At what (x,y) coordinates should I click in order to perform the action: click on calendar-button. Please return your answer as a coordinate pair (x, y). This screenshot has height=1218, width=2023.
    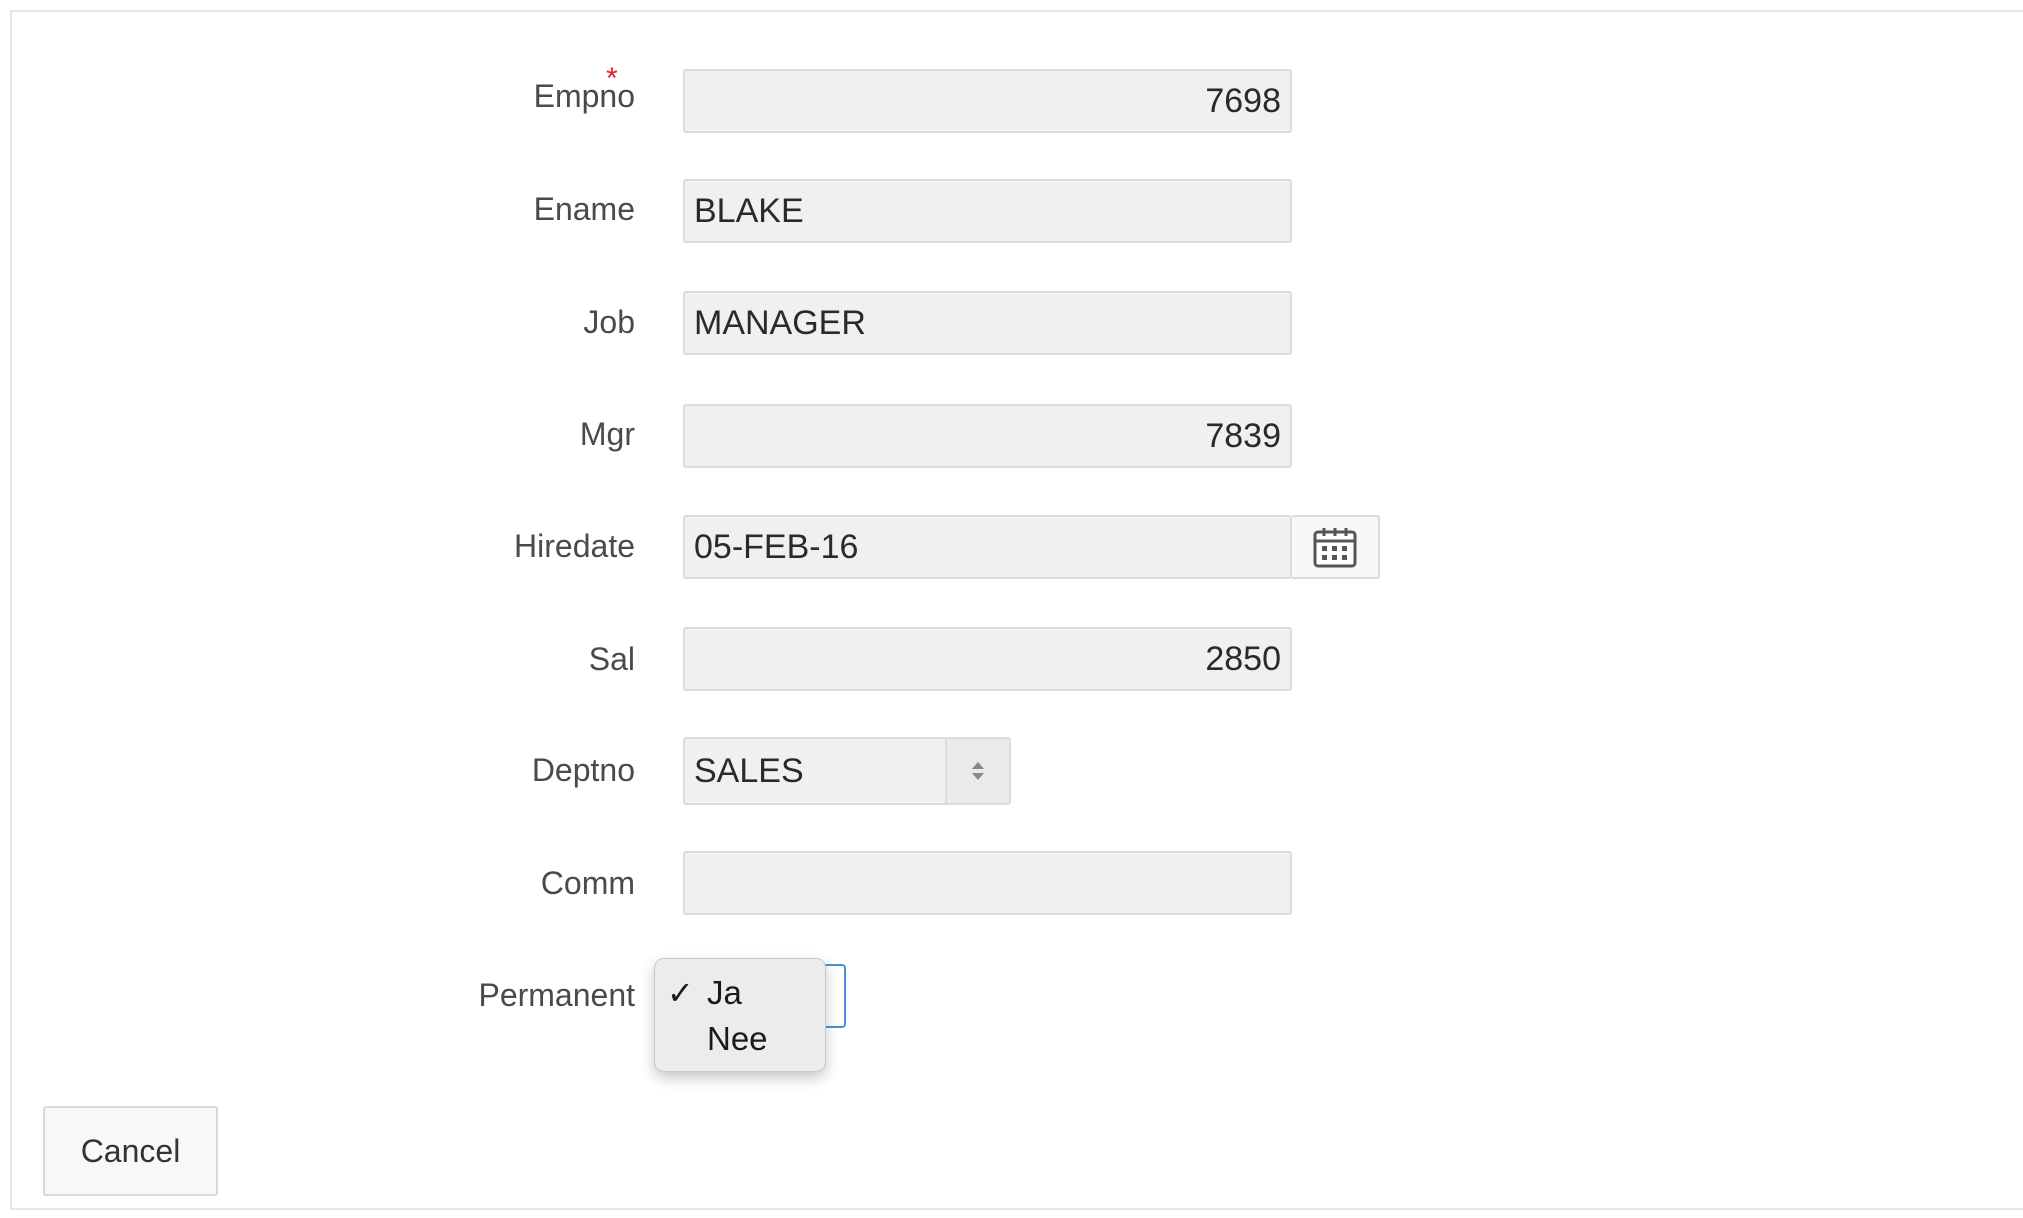
    Looking at the image, I should click on (1336, 547).